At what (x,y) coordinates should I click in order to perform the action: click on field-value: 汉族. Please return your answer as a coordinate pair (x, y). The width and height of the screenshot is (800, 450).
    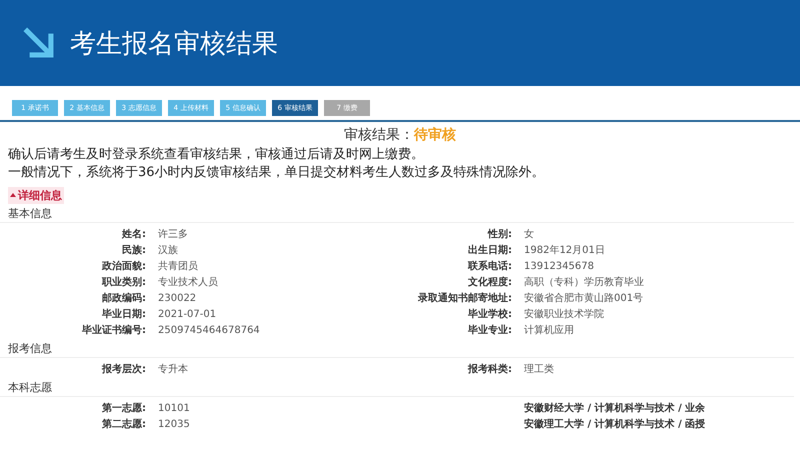
    Looking at the image, I should click on (168, 251).